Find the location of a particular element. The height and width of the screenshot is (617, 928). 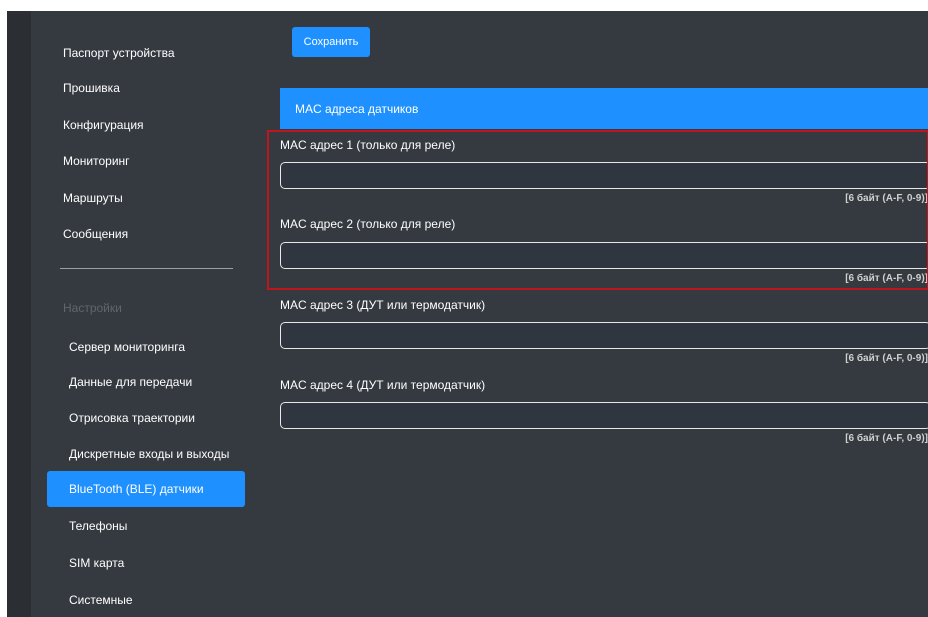

sidebar-item-messages: Сообщения is located at coordinates (95, 234).